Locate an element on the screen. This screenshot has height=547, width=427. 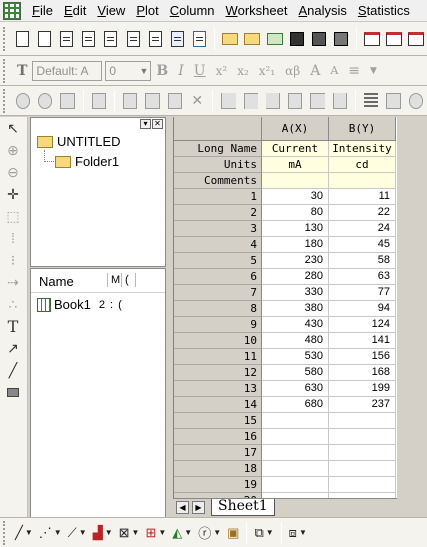
underline-button: U is located at coordinates (200, 71).